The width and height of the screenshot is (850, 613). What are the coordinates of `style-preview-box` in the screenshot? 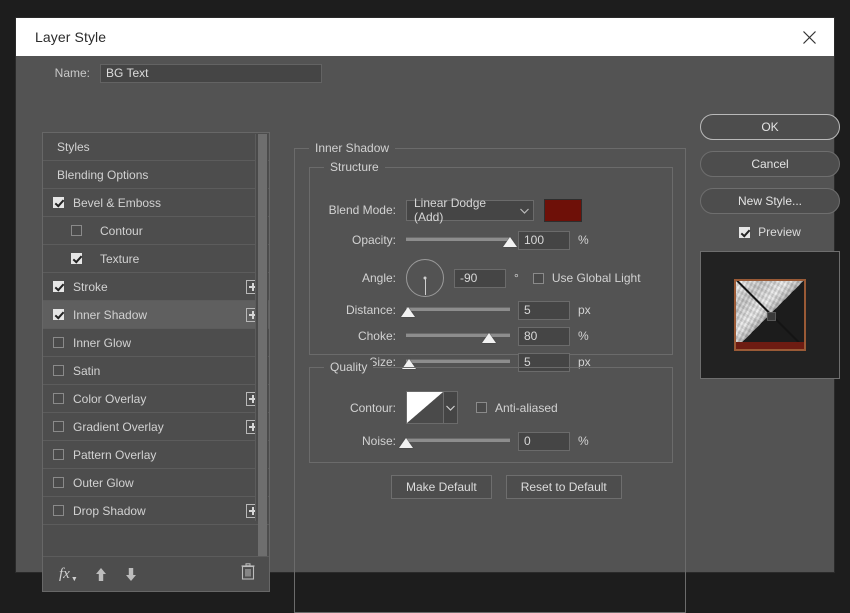 It's located at (770, 315).